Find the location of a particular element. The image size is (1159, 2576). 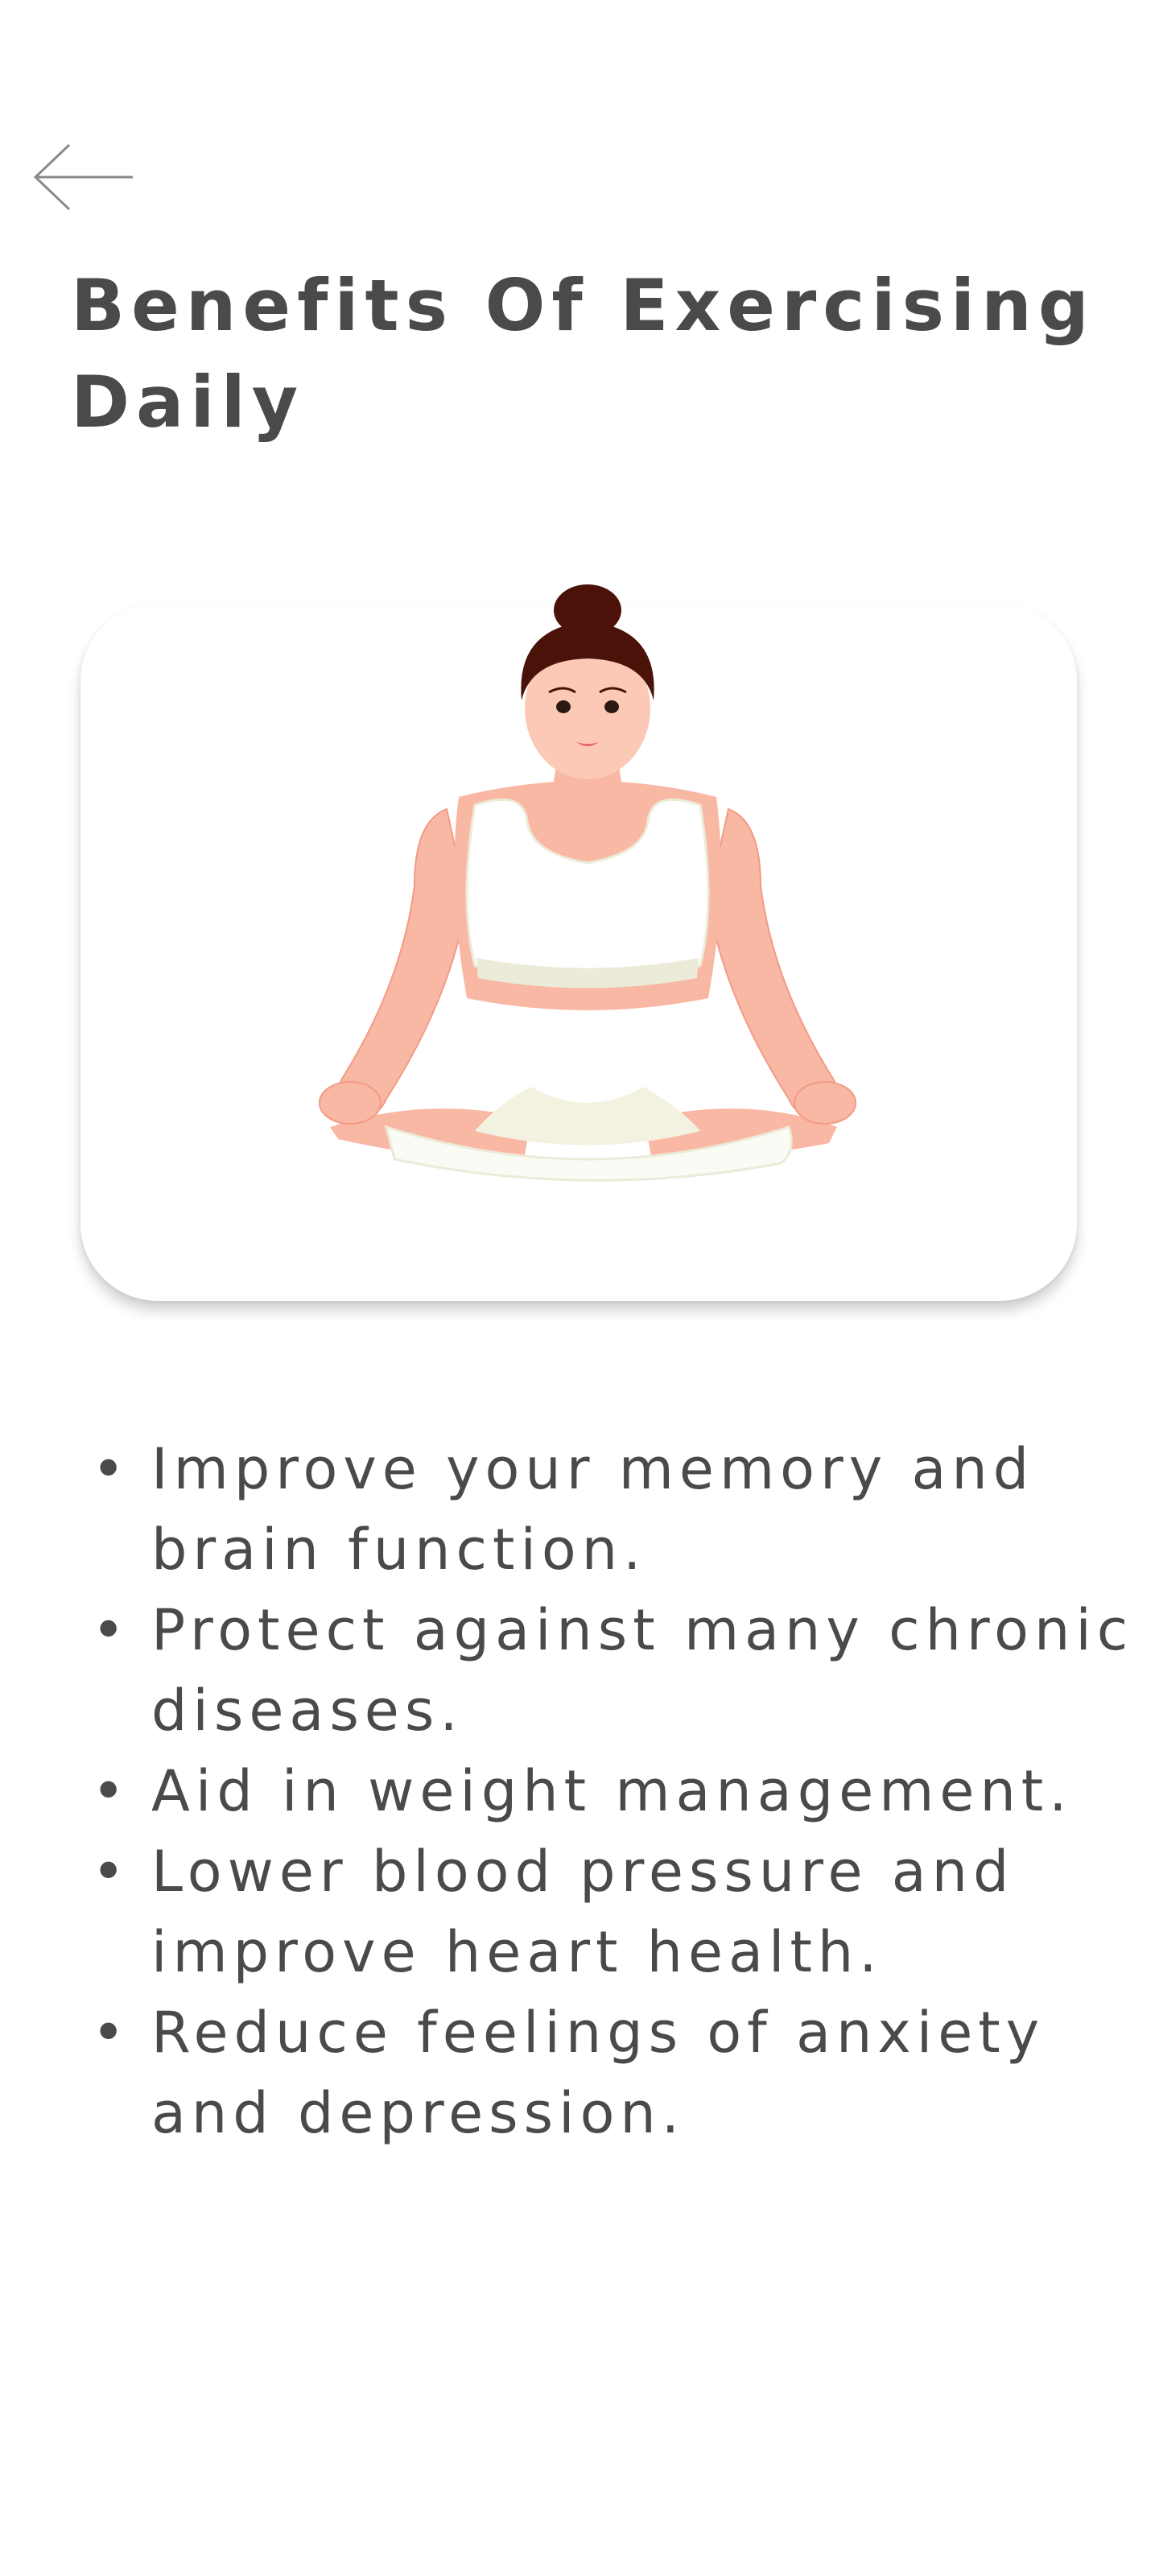

page-title: Benefits Of Exercising Daily is located at coordinates (583, 354).